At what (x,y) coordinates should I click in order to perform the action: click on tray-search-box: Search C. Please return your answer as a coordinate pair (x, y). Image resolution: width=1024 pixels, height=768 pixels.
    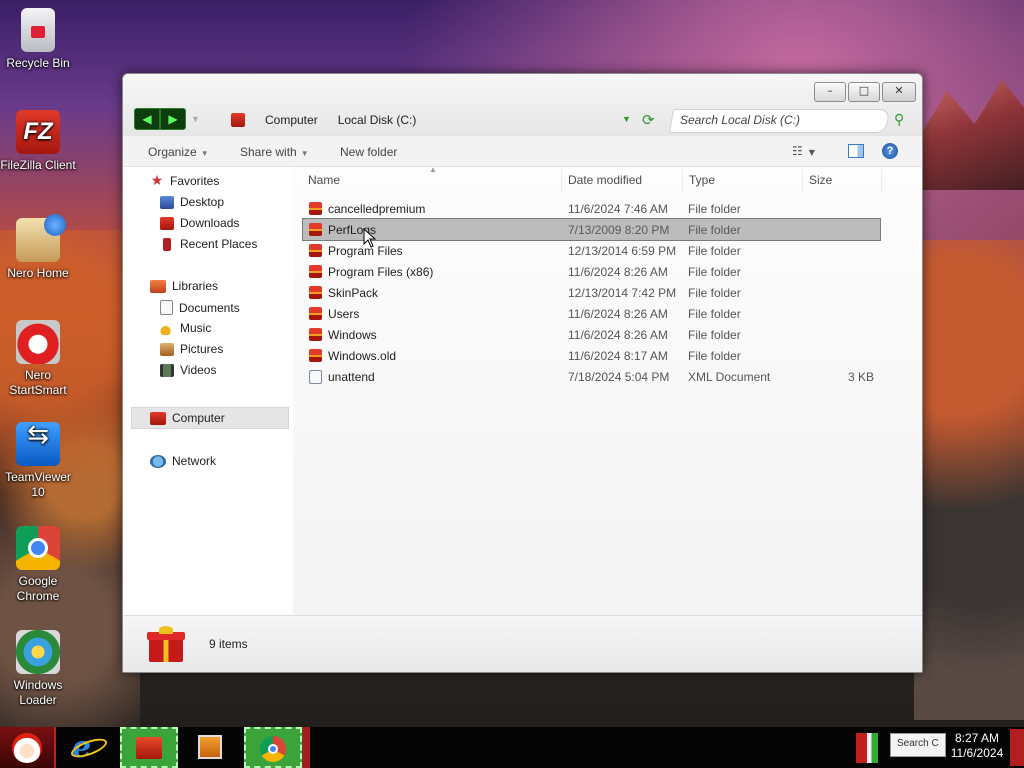
    Looking at the image, I should click on (918, 745).